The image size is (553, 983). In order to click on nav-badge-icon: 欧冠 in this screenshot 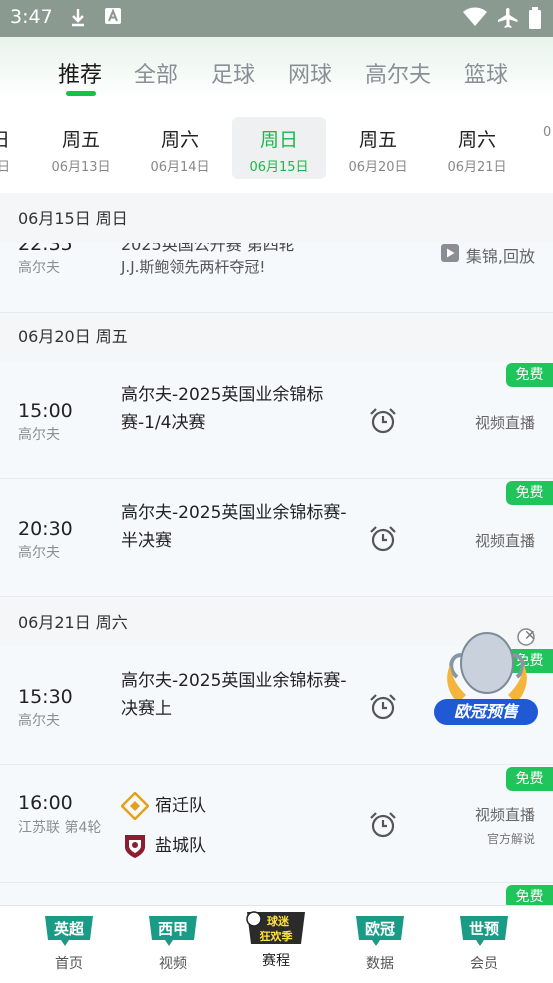, I will do `click(380, 931)`.